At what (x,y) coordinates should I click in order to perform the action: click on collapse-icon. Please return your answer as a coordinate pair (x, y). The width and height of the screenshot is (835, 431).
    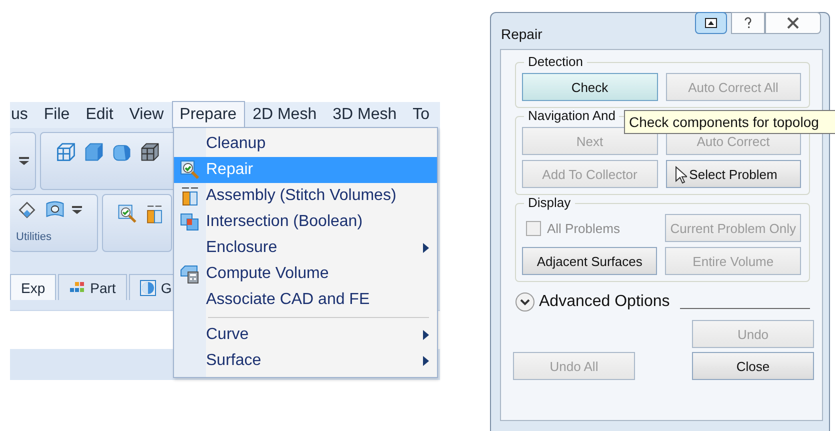
    Looking at the image, I should click on (711, 23).